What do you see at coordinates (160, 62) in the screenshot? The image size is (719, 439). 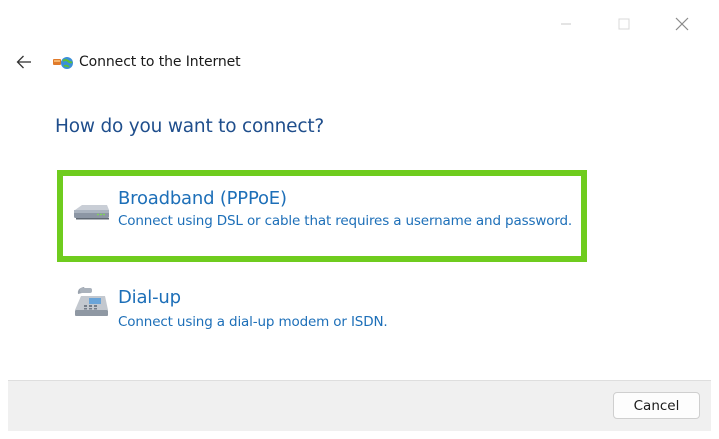 I see `window-title: Connect to the Internet` at bounding box center [160, 62].